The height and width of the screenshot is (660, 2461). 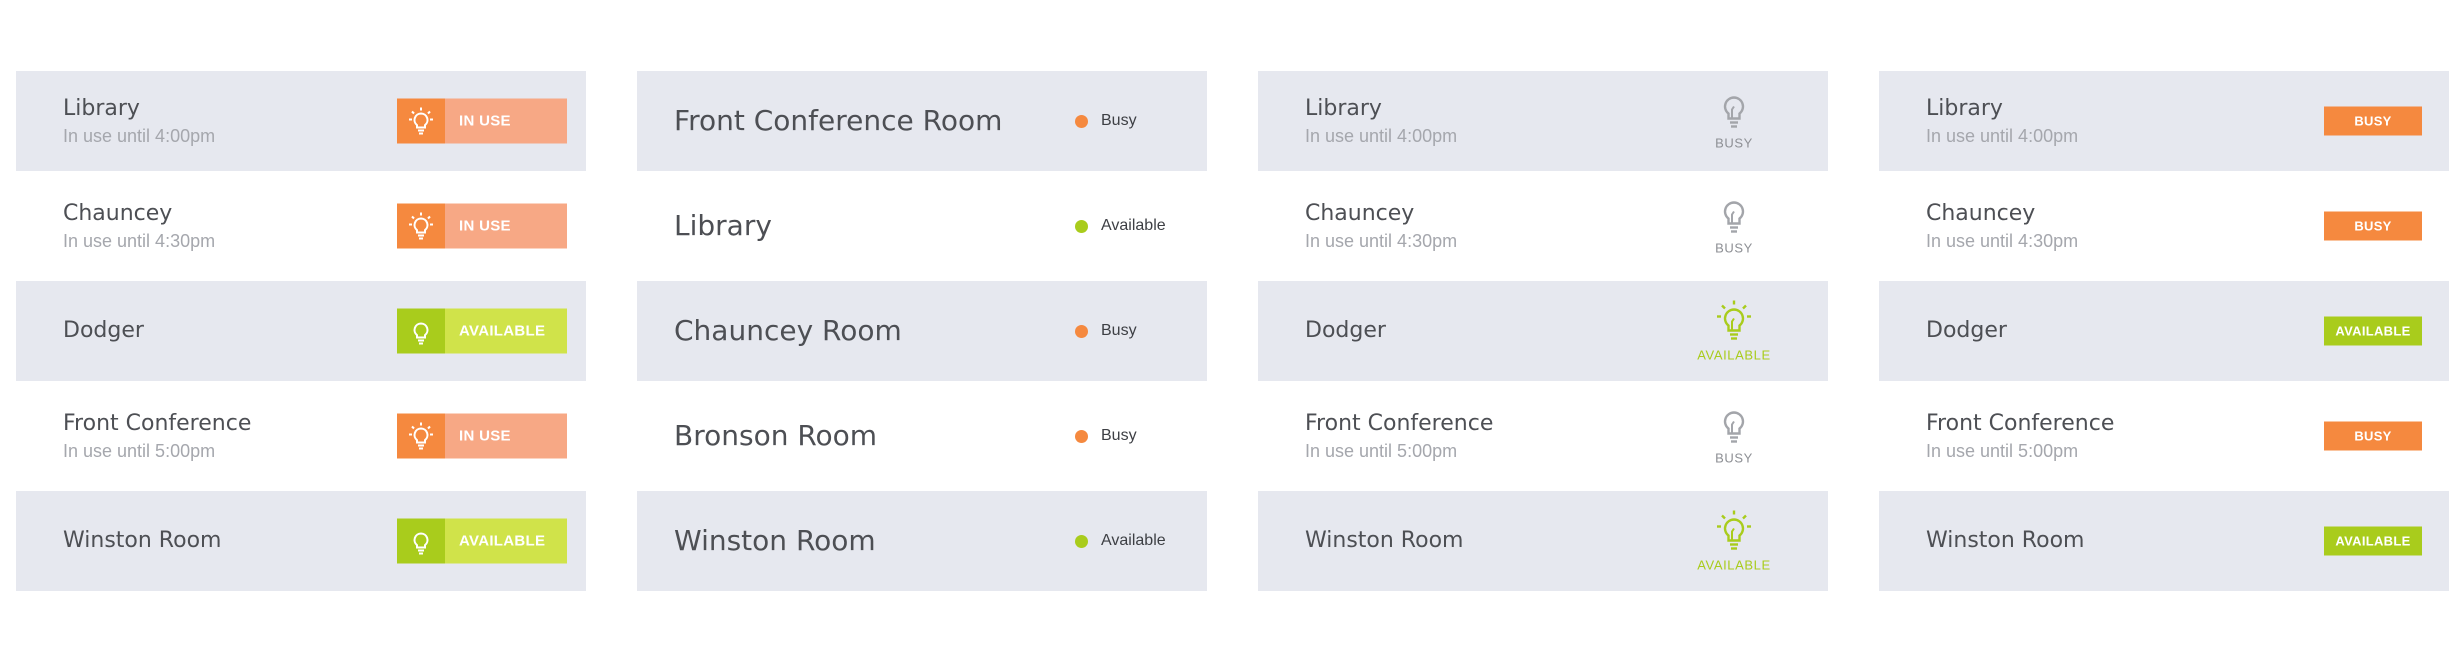 I want to click on room-text: Chauncey Room, so click(x=788, y=331).